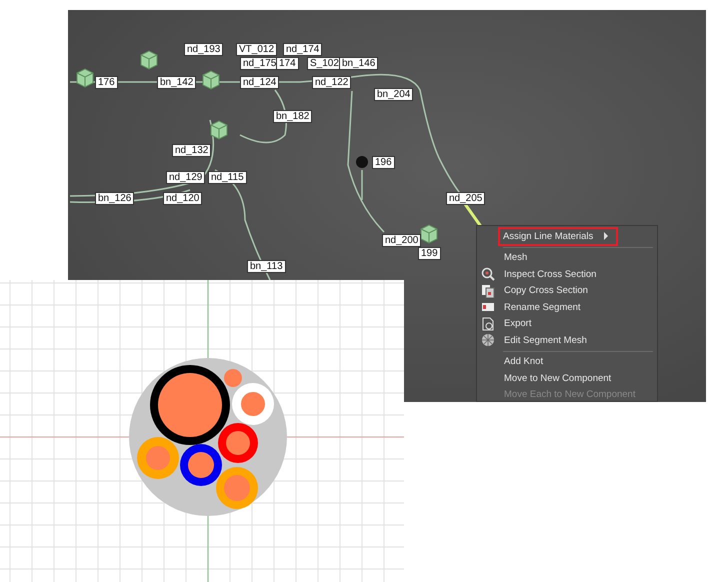 The height and width of the screenshot is (582, 714). What do you see at coordinates (192, 150) in the screenshot?
I see `node-label: nd_132` at bounding box center [192, 150].